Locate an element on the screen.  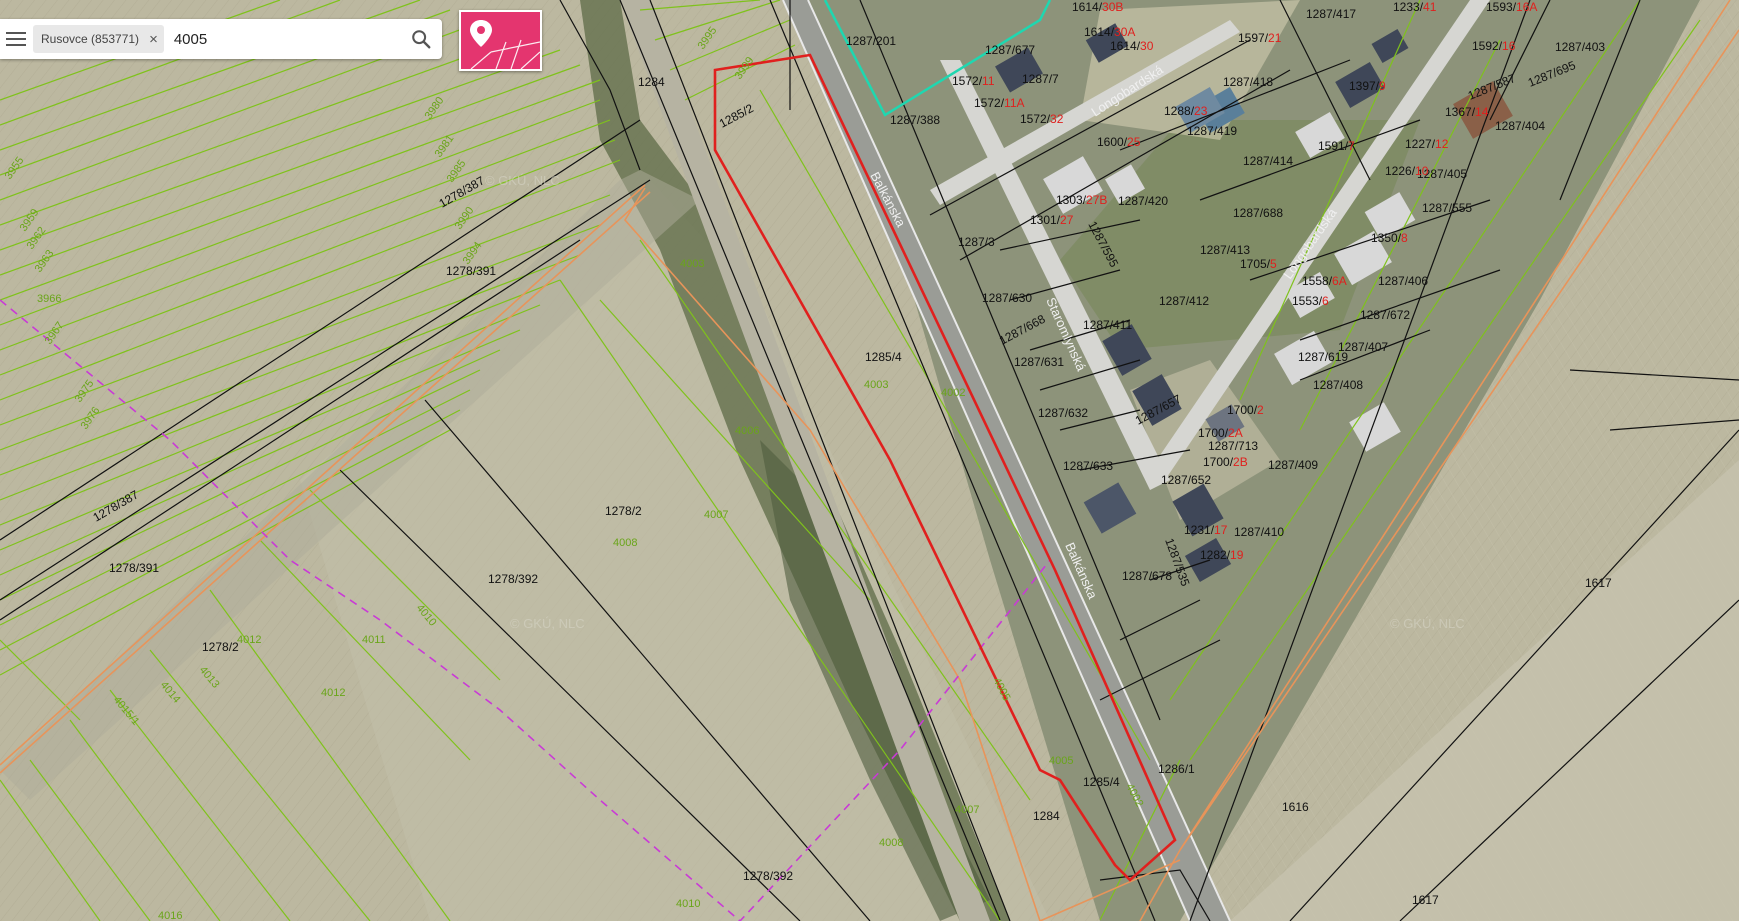
address-label: 1226/10 is located at coordinates (1407, 171).